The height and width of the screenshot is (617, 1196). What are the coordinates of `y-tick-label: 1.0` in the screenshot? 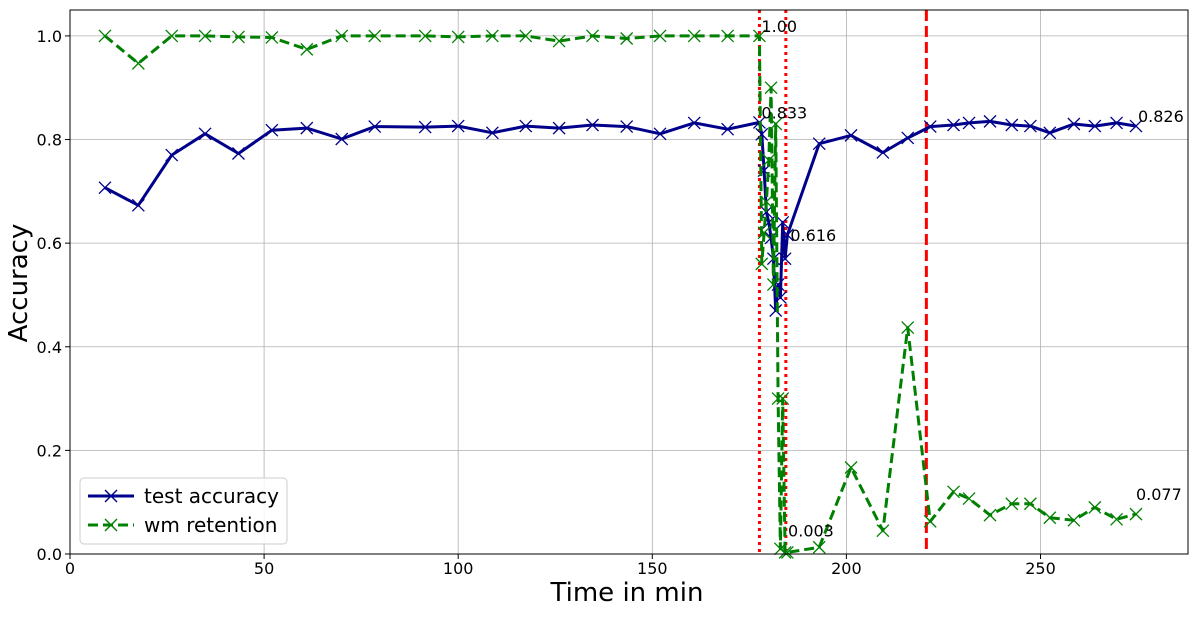 It's located at (49, 36).